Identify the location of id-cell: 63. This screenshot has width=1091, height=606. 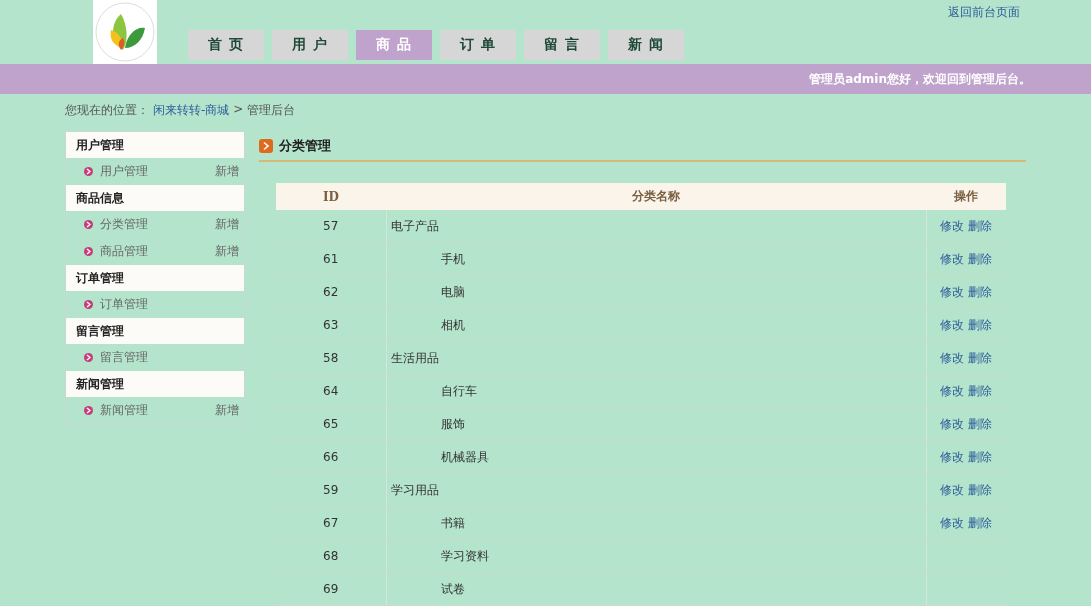
(331, 325).